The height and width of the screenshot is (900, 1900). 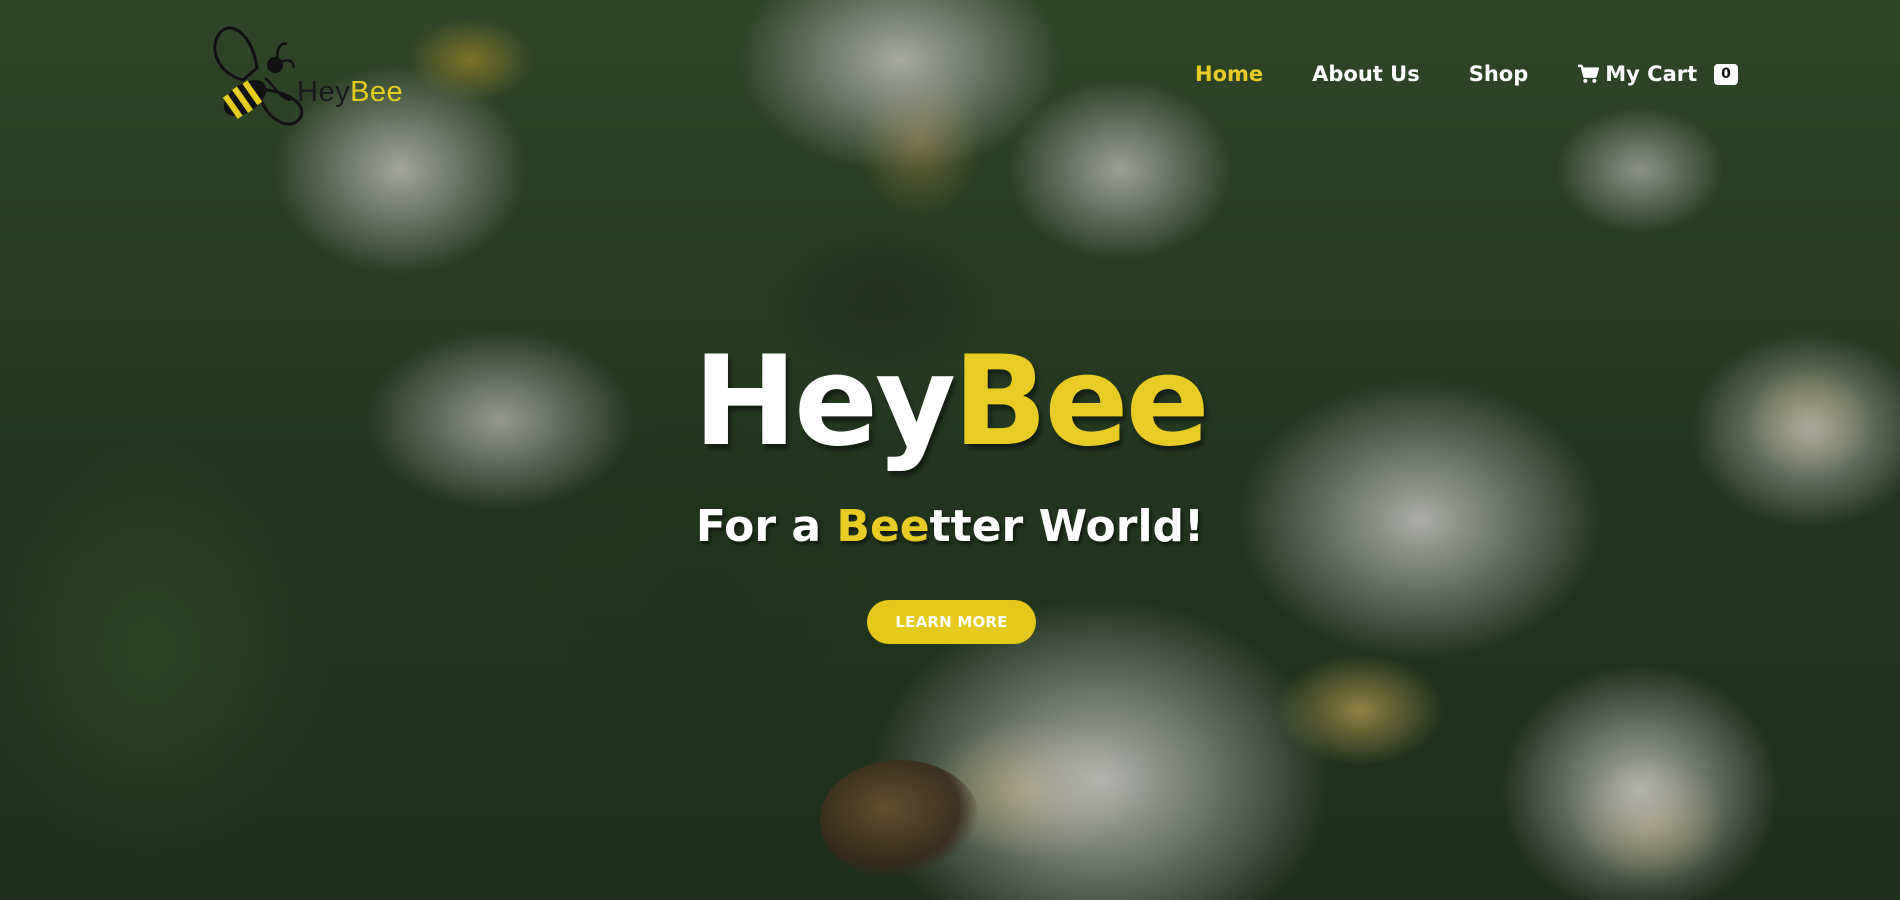 I want to click on hero-subtitle: For a Beetter World!, so click(x=950, y=526).